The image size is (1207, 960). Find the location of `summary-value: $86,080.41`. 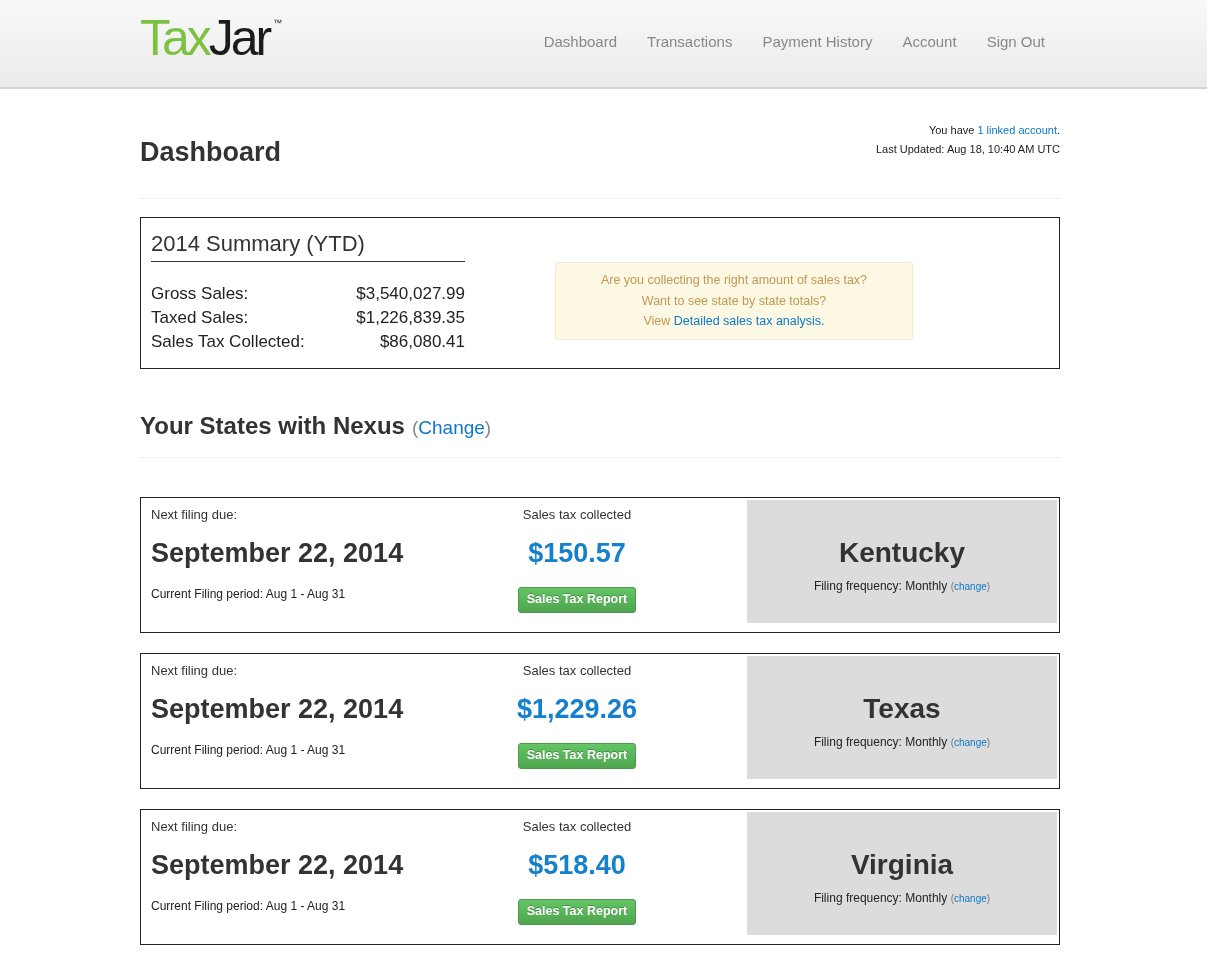

summary-value: $86,080.41 is located at coordinates (422, 342).